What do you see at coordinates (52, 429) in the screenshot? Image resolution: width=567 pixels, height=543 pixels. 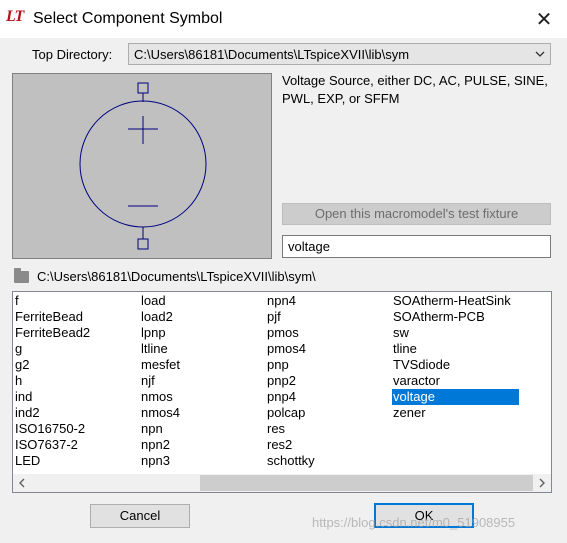 I see `list-item: ISO16750-2` at bounding box center [52, 429].